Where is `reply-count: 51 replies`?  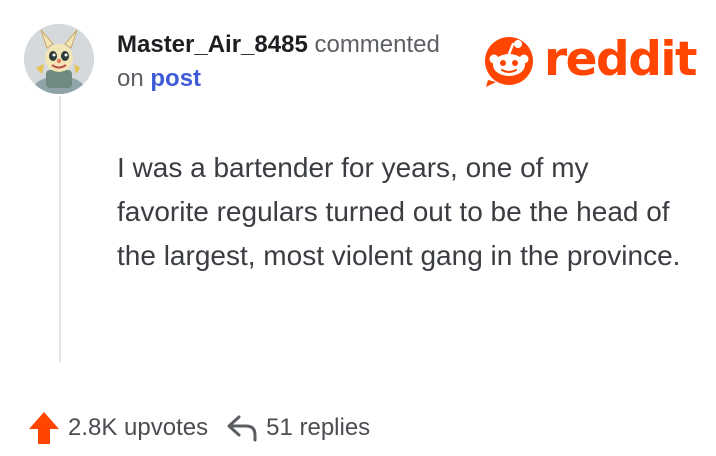
reply-count: 51 replies is located at coordinates (318, 428).